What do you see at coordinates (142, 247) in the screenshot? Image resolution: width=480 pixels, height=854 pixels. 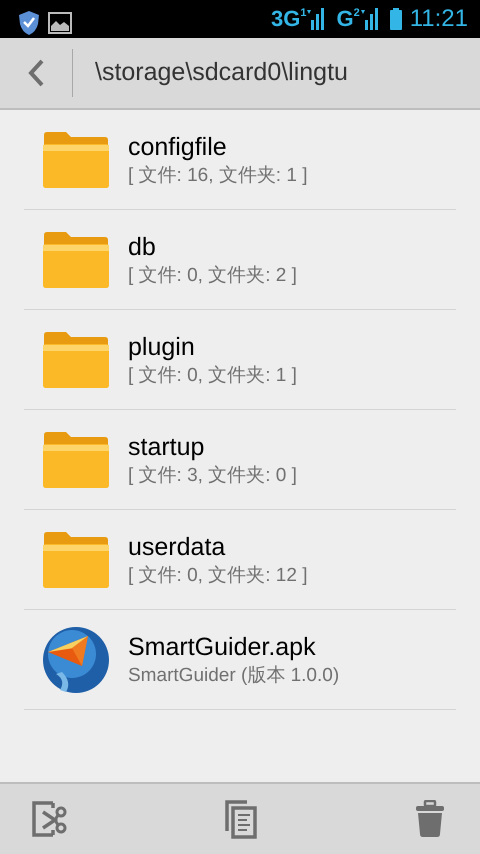 I see `file-name: db` at bounding box center [142, 247].